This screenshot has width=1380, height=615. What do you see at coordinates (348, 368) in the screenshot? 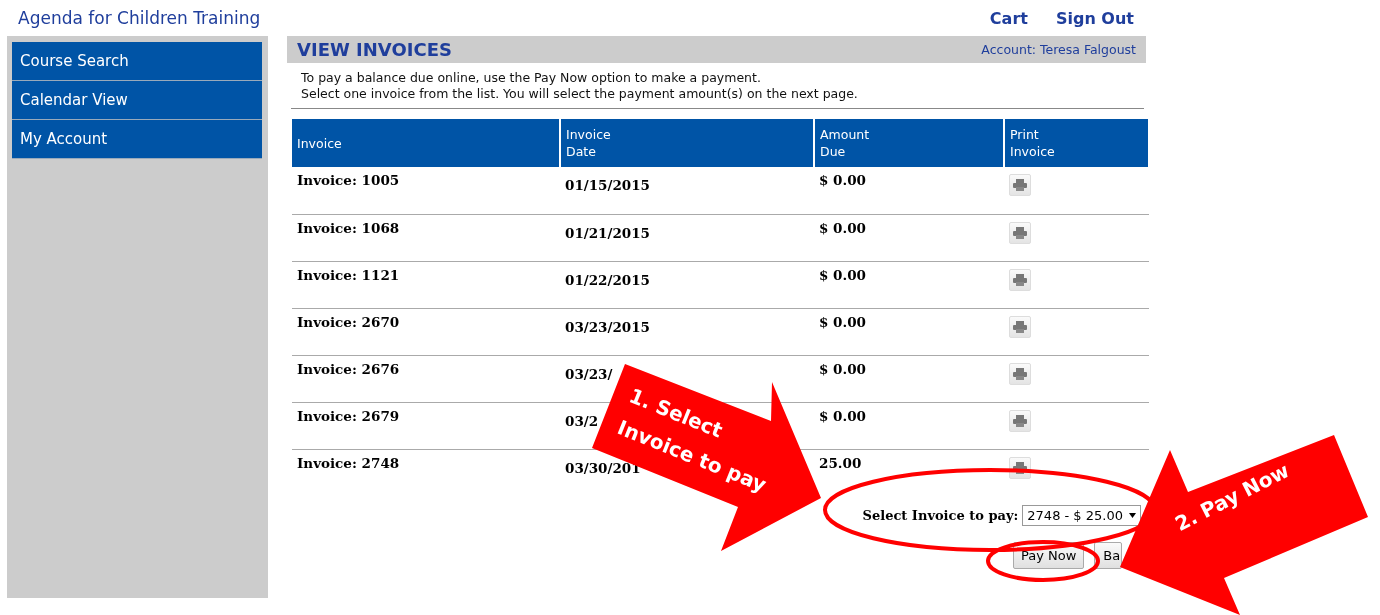
I see `invoice-number: Invoice: 2676` at bounding box center [348, 368].